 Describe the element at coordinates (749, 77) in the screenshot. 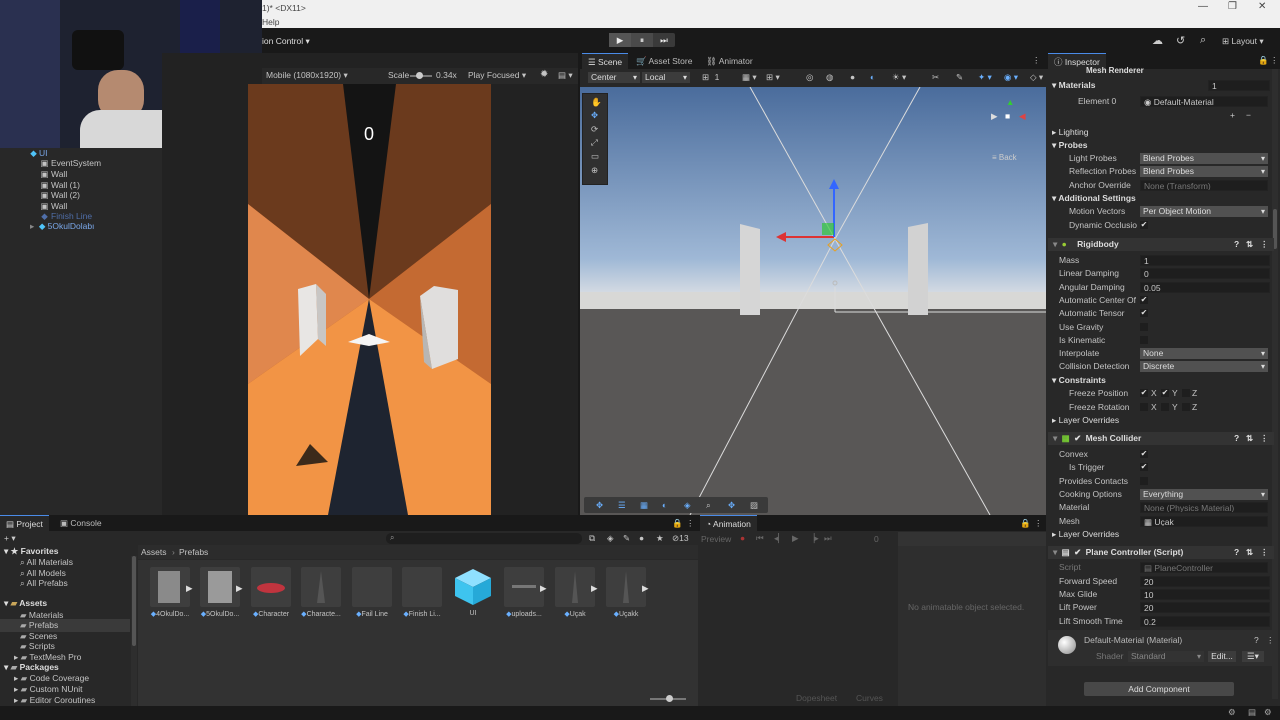

I see `snap-settings-icon: ▦ ▾` at that location.